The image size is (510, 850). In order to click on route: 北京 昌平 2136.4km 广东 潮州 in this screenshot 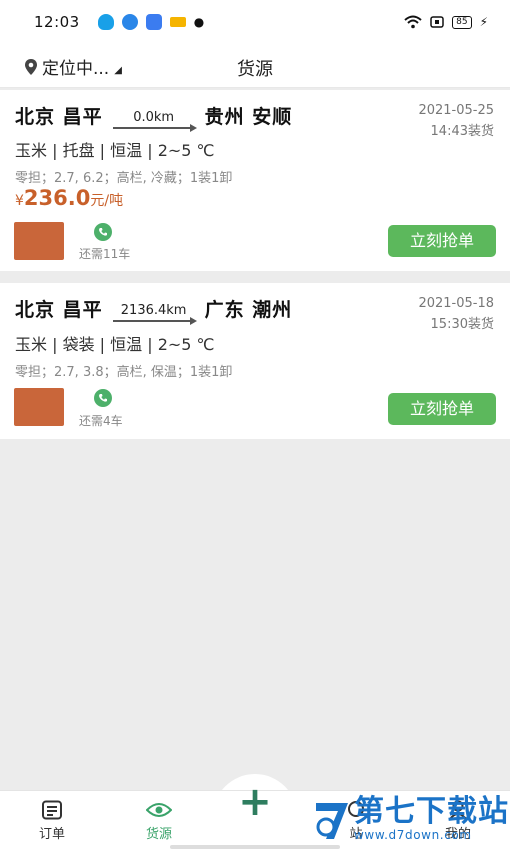, I will do `click(154, 310)`.